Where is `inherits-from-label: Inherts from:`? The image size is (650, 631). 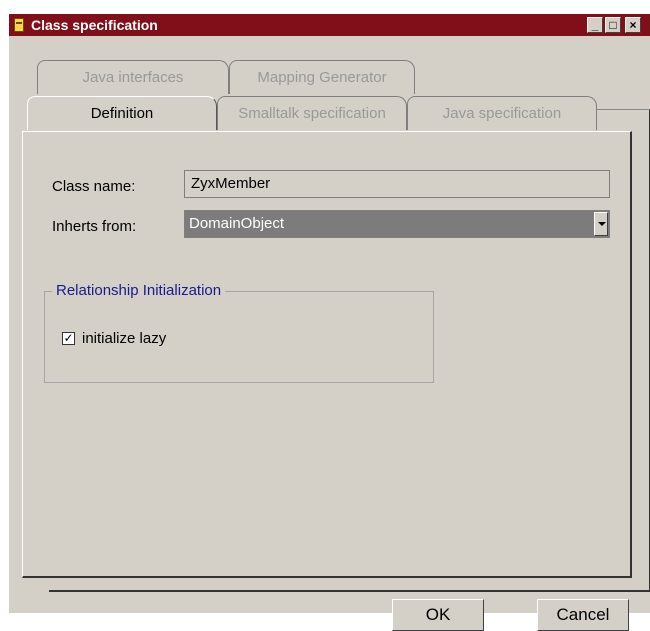 inherits-from-label: Inherts from: is located at coordinates (94, 226).